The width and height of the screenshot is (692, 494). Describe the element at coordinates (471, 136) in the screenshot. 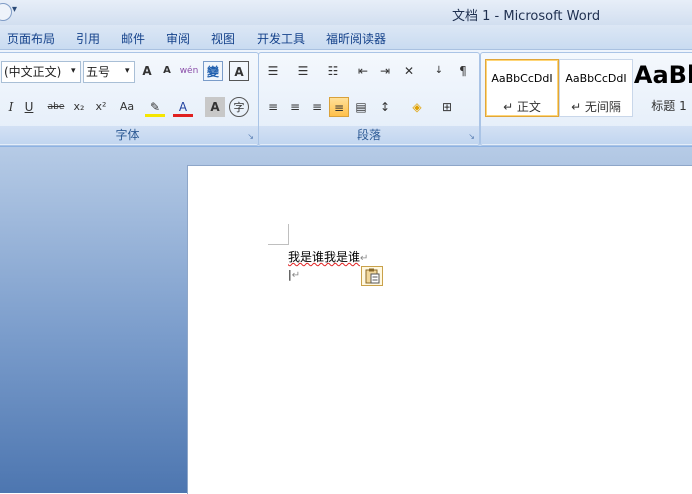

I see `paragraph-dialog-launcher-icon: ↘` at that location.